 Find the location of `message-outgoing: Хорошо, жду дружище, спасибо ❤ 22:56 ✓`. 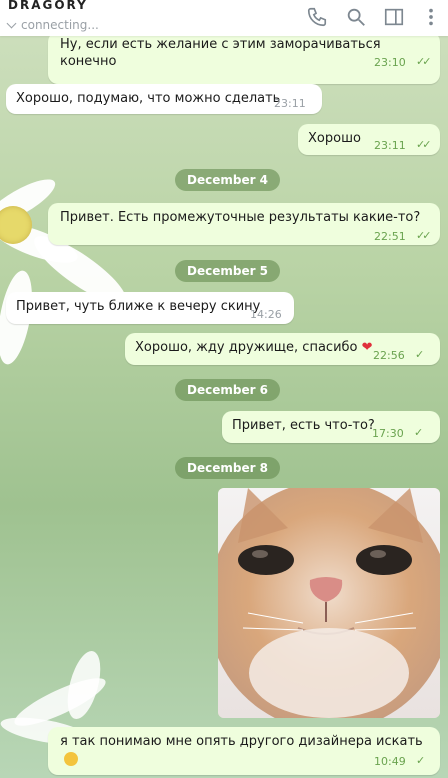

message-outgoing: Хорошо, жду дружище, спасибо ❤ 22:56 ✓ is located at coordinates (282, 349).